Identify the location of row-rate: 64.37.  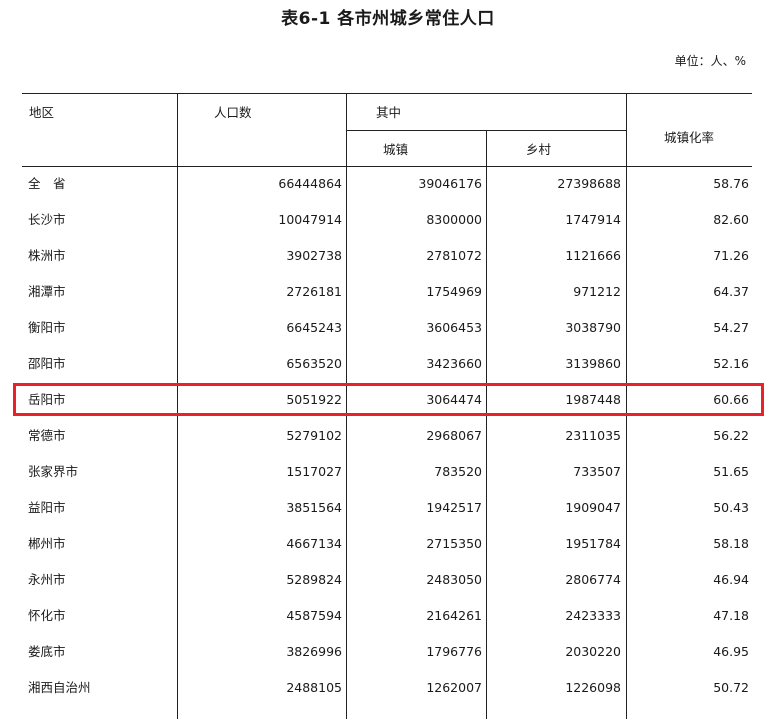
(731, 291).